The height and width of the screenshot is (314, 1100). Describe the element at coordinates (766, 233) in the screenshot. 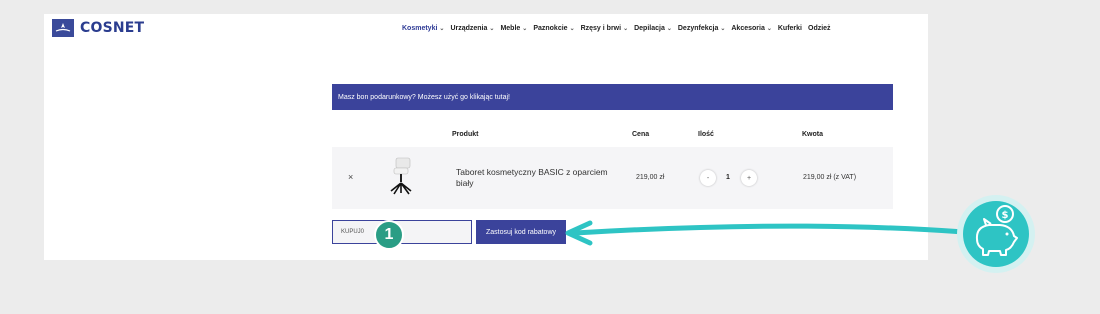

I see `pointer-arrow-icon` at that location.